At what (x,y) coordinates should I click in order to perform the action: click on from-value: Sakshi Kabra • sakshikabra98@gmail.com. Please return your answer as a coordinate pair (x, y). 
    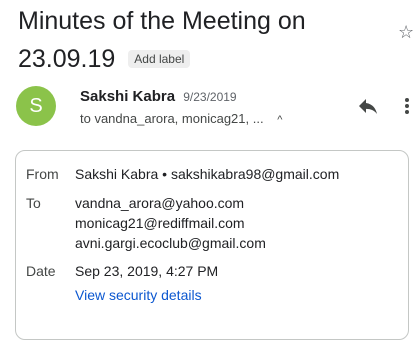
    Looking at the image, I should click on (207, 174).